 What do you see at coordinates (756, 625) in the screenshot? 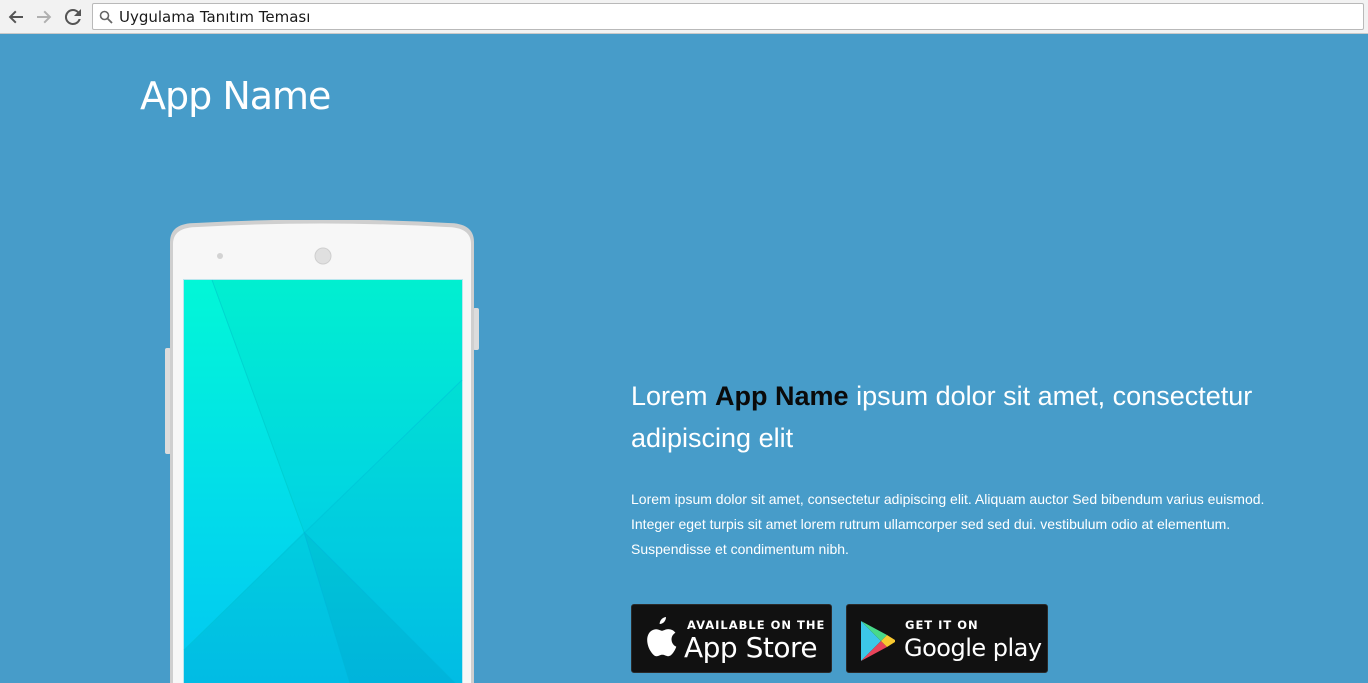
I see `app-store-small-text: AVAILABLE ON THE` at bounding box center [756, 625].